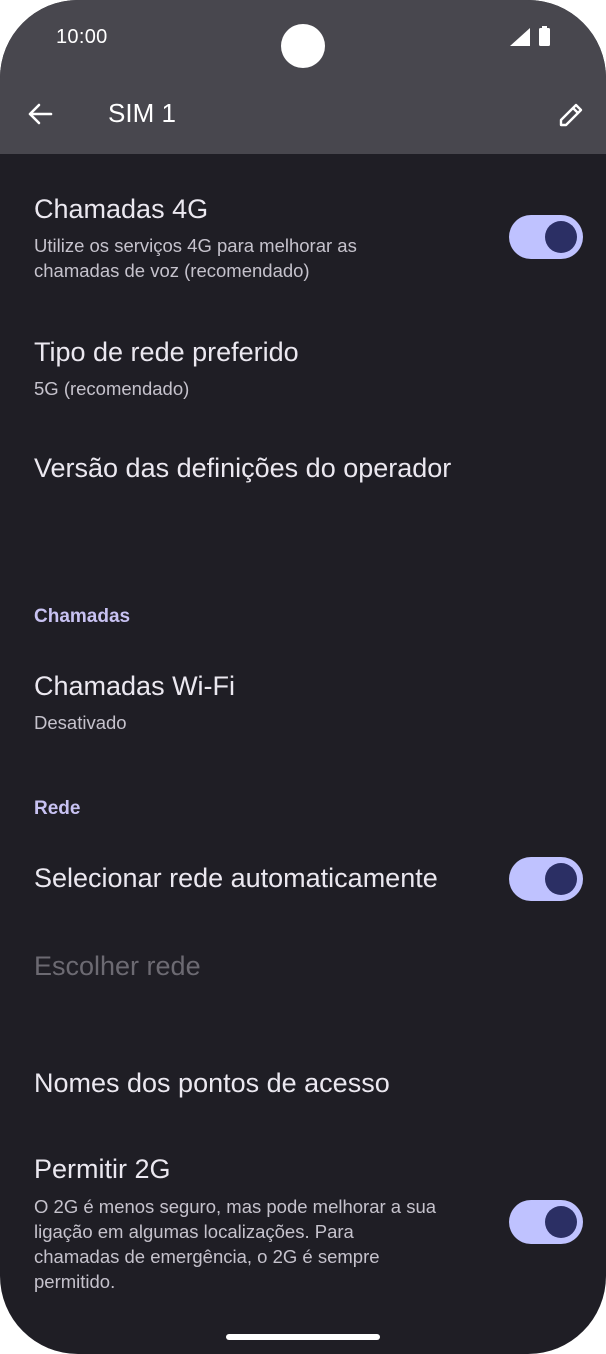 The image size is (606, 1354). I want to click on network-type-subtitle: 5G (recomendado), so click(112, 388).